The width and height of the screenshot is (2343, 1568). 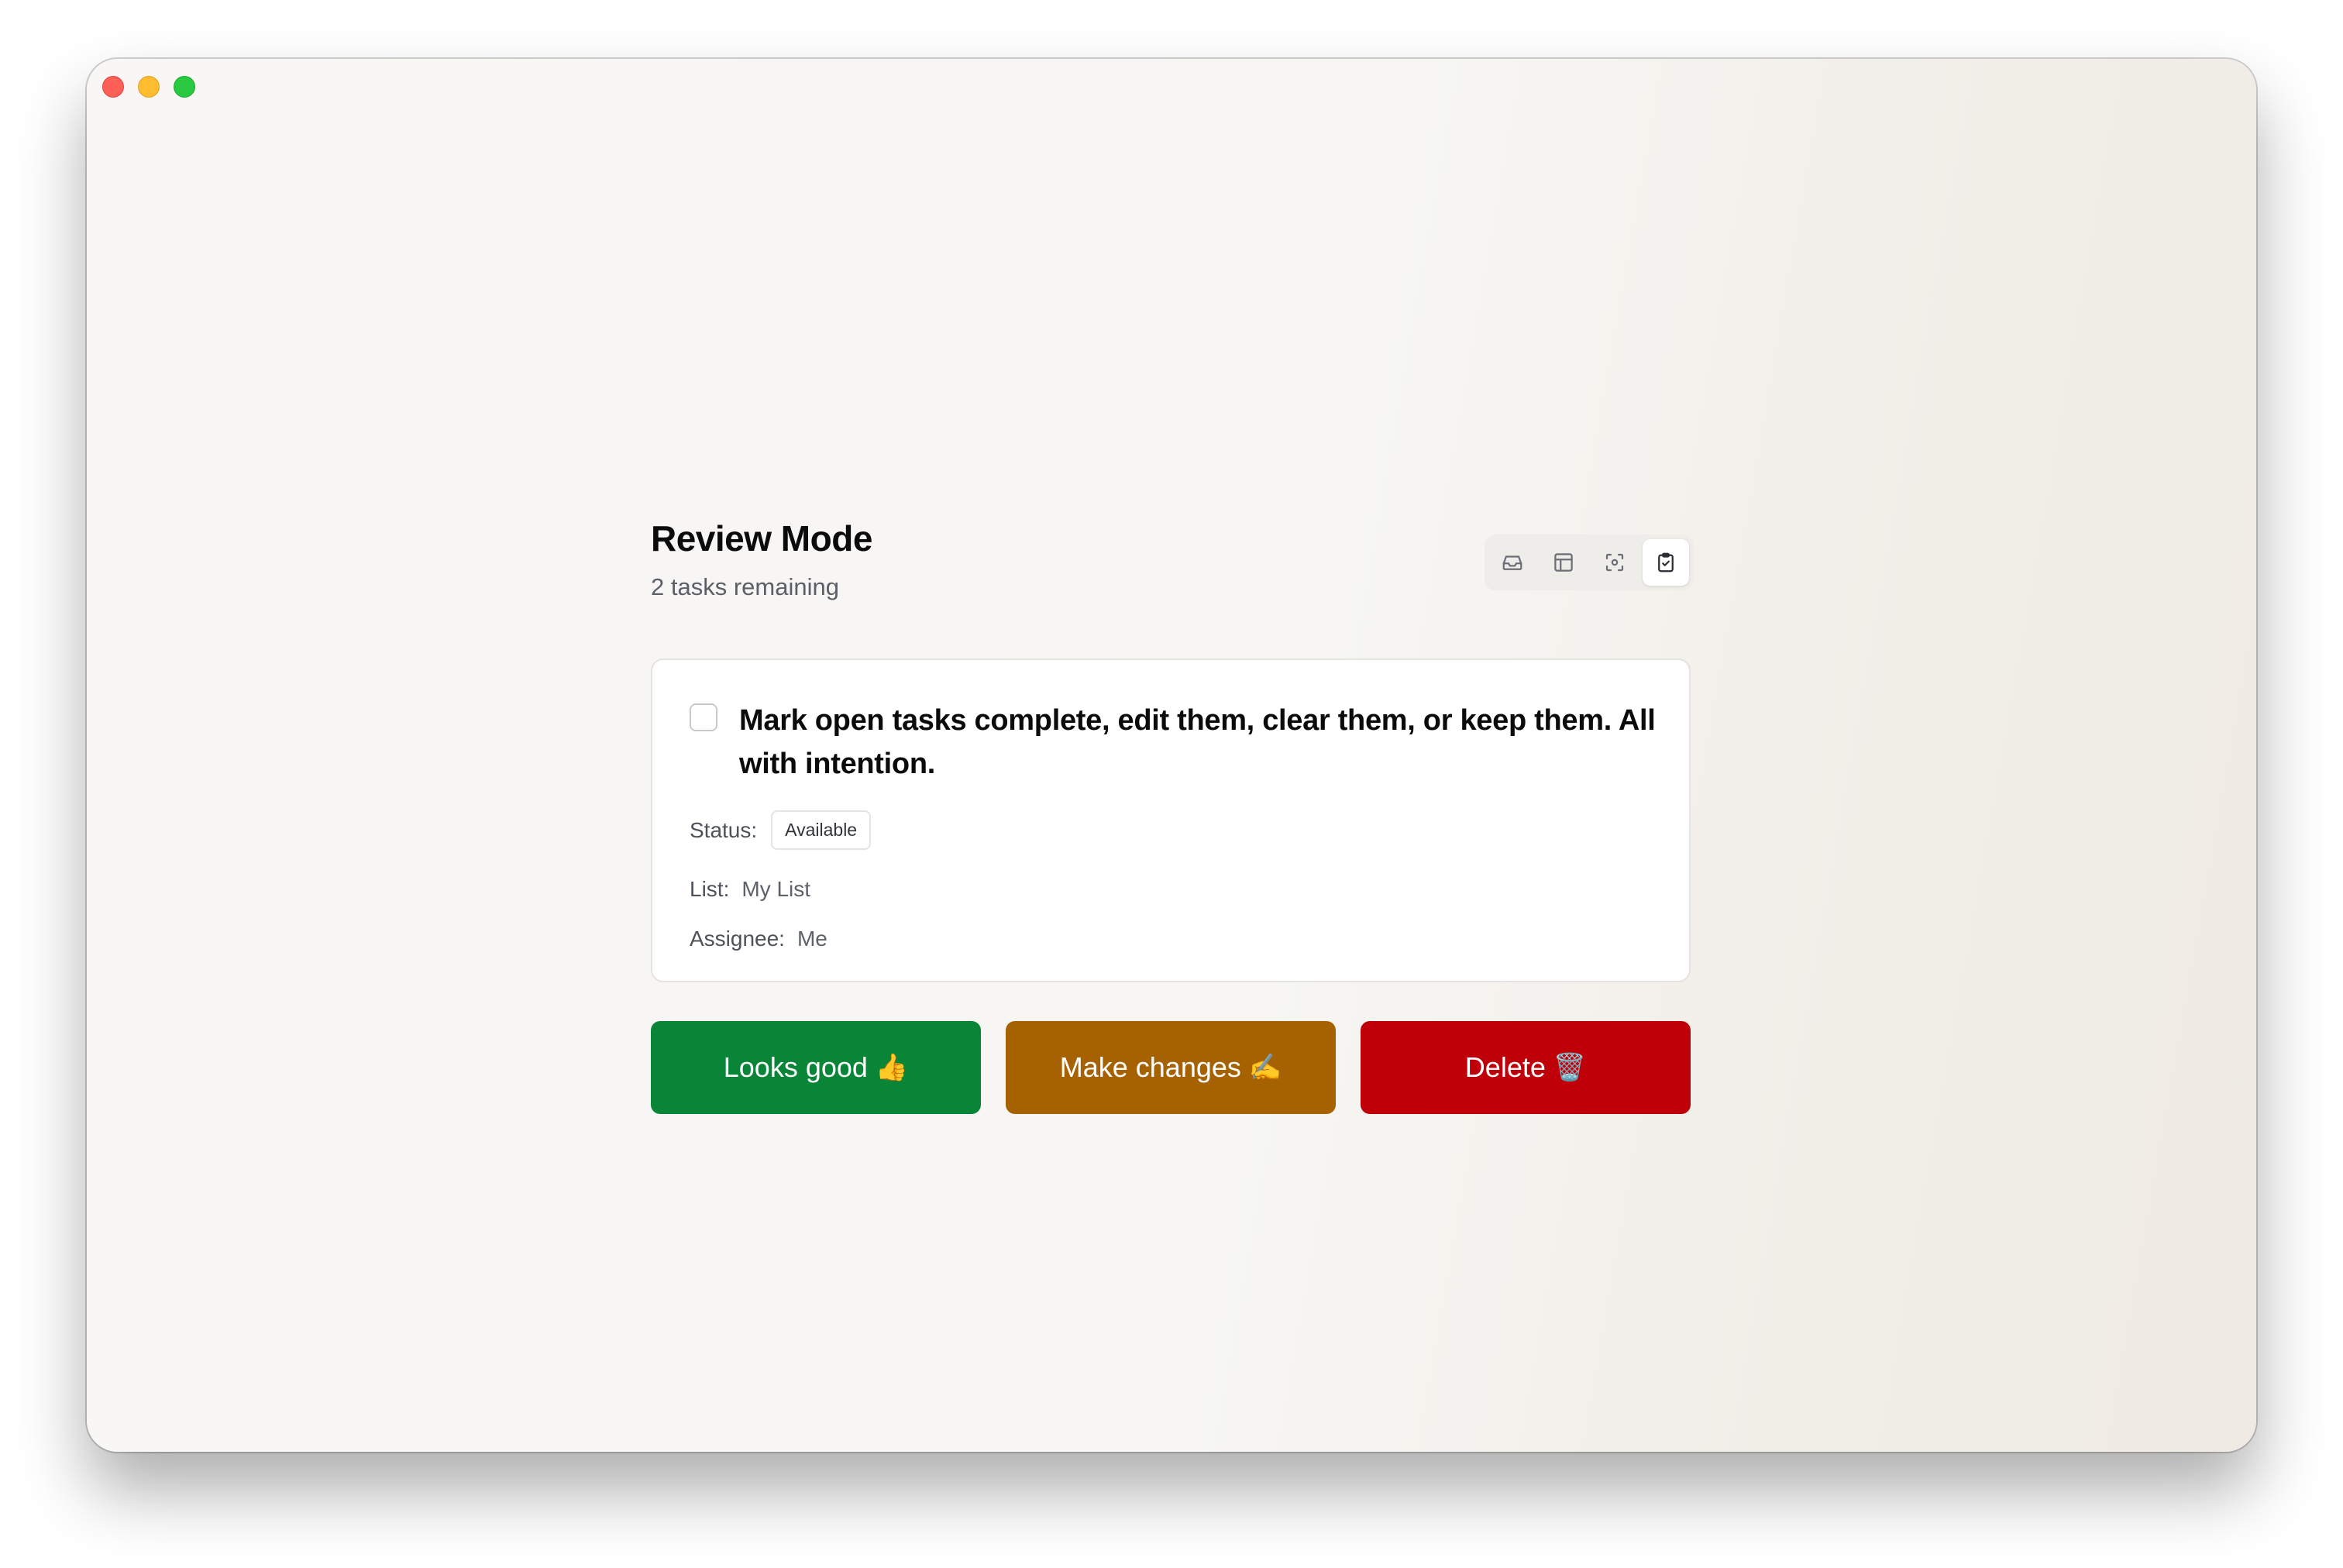 What do you see at coordinates (1172, 528) in the screenshot?
I see `review-header: Review Mode 2 tasks remaining` at bounding box center [1172, 528].